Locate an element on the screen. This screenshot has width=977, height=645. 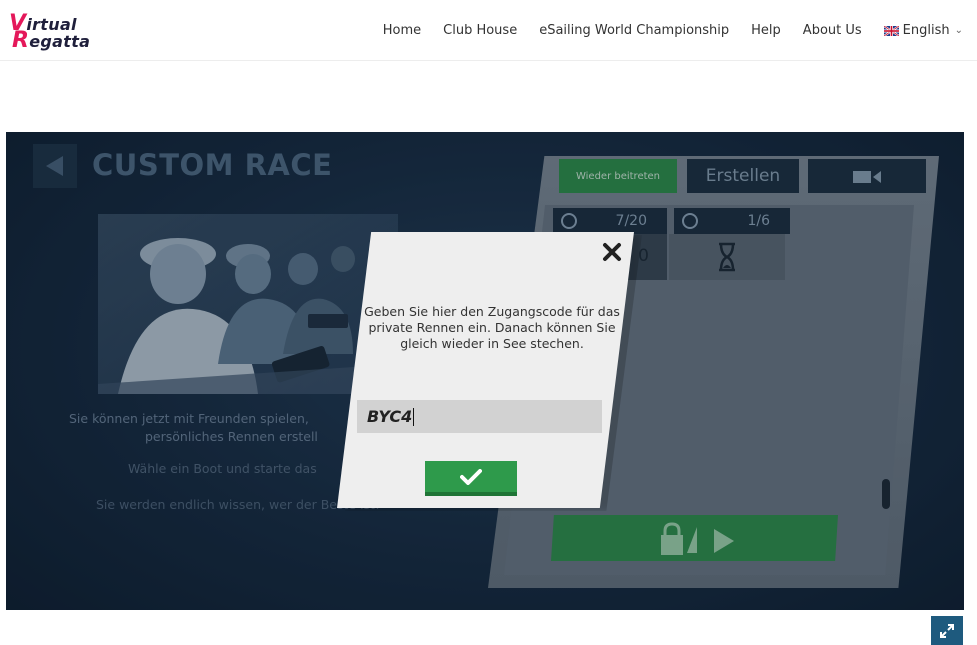
access-code-value: BYC4 is located at coordinates (390, 416).